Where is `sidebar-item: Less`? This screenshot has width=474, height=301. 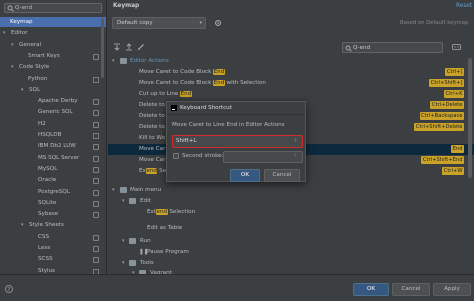
sidebar-item: Less is located at coordinates (53, 248).